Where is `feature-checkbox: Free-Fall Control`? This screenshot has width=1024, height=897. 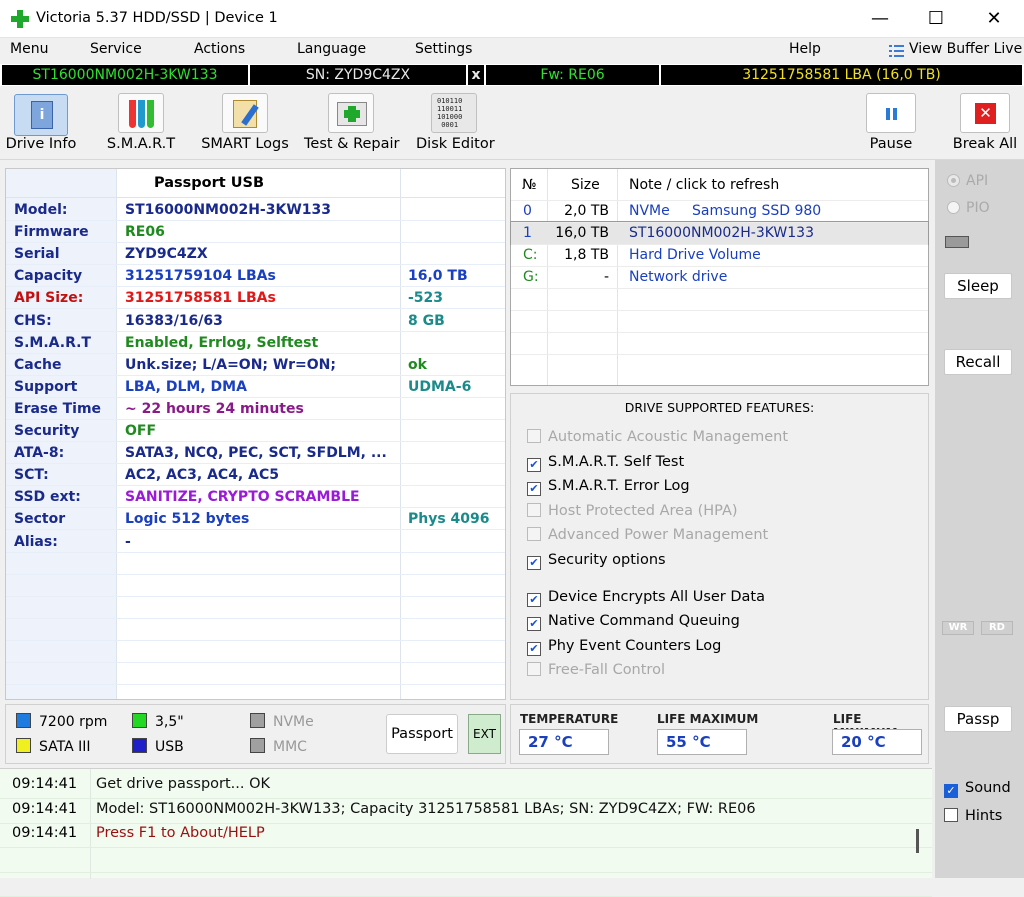 feature-checkbox: Free-Fall Control is located at coordinates (596, 670).